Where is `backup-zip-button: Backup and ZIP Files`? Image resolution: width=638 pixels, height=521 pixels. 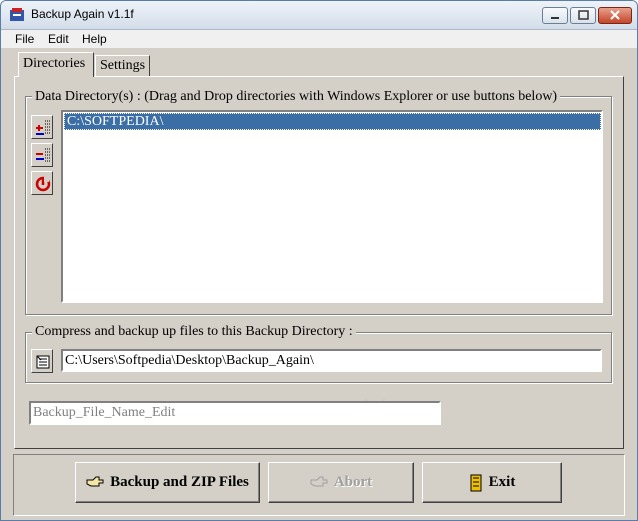
backup-zip-button: Backup and ZIP Files is located at coordinates (167, 482).